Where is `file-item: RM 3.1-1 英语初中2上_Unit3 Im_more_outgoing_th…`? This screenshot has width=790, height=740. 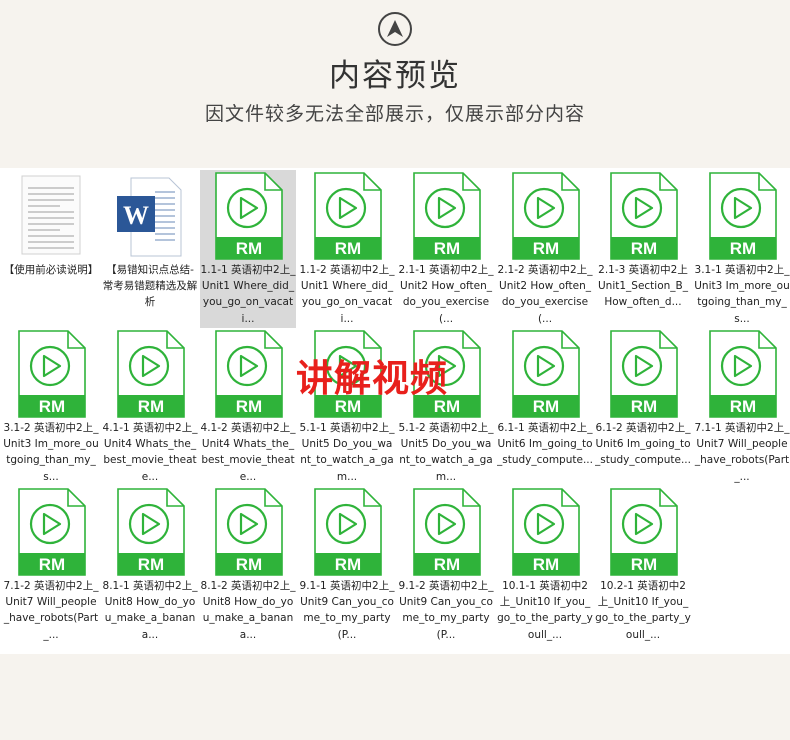 file-item: RM 3.1-1 英语初中2上_Unit3 Im_more_outgoing_th… is located at coordinates (742, 249).